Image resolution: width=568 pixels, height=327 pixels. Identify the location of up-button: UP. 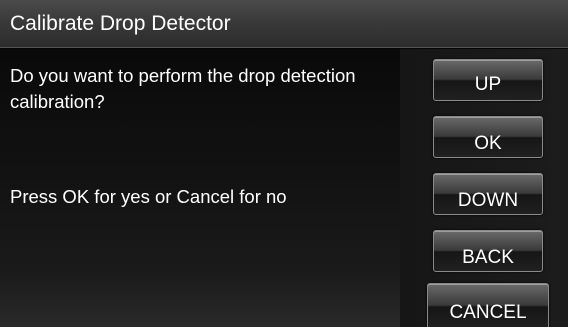
(488, 80).